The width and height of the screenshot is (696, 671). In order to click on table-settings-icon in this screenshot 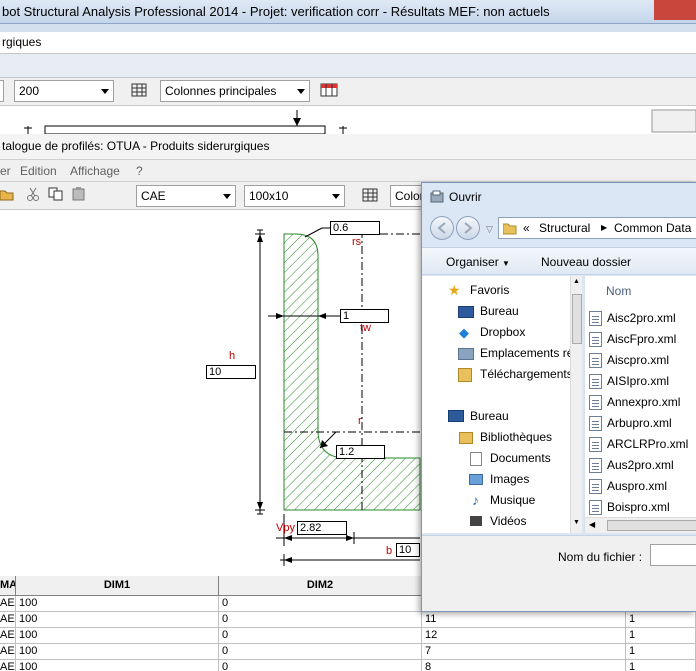, I will do `click(329, 91)`.